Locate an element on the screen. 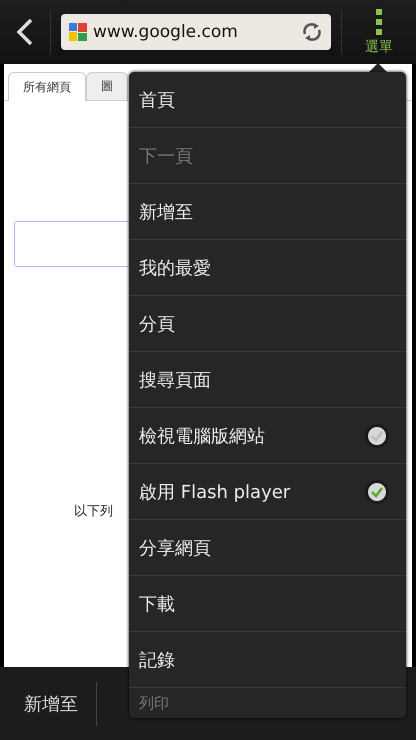 The height and width of the screenshot is (740, 416). menu-item: 分享網頁 is located at coordinates (267, 548).